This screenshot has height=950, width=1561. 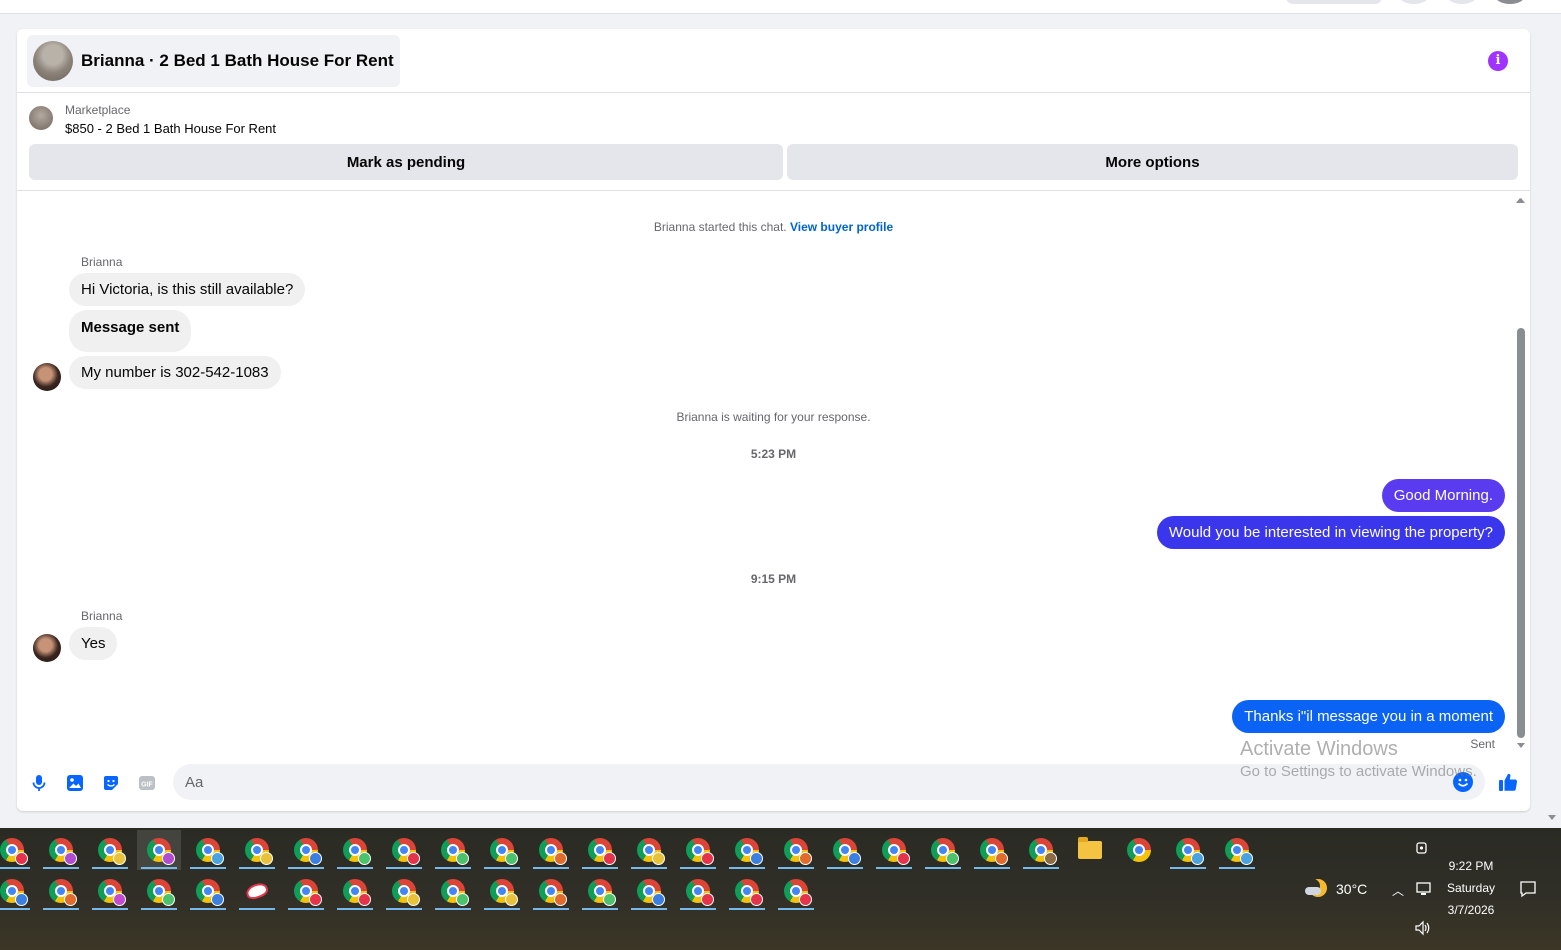 I want to click on more-options-button: More options, so click(x=1152, y=162).